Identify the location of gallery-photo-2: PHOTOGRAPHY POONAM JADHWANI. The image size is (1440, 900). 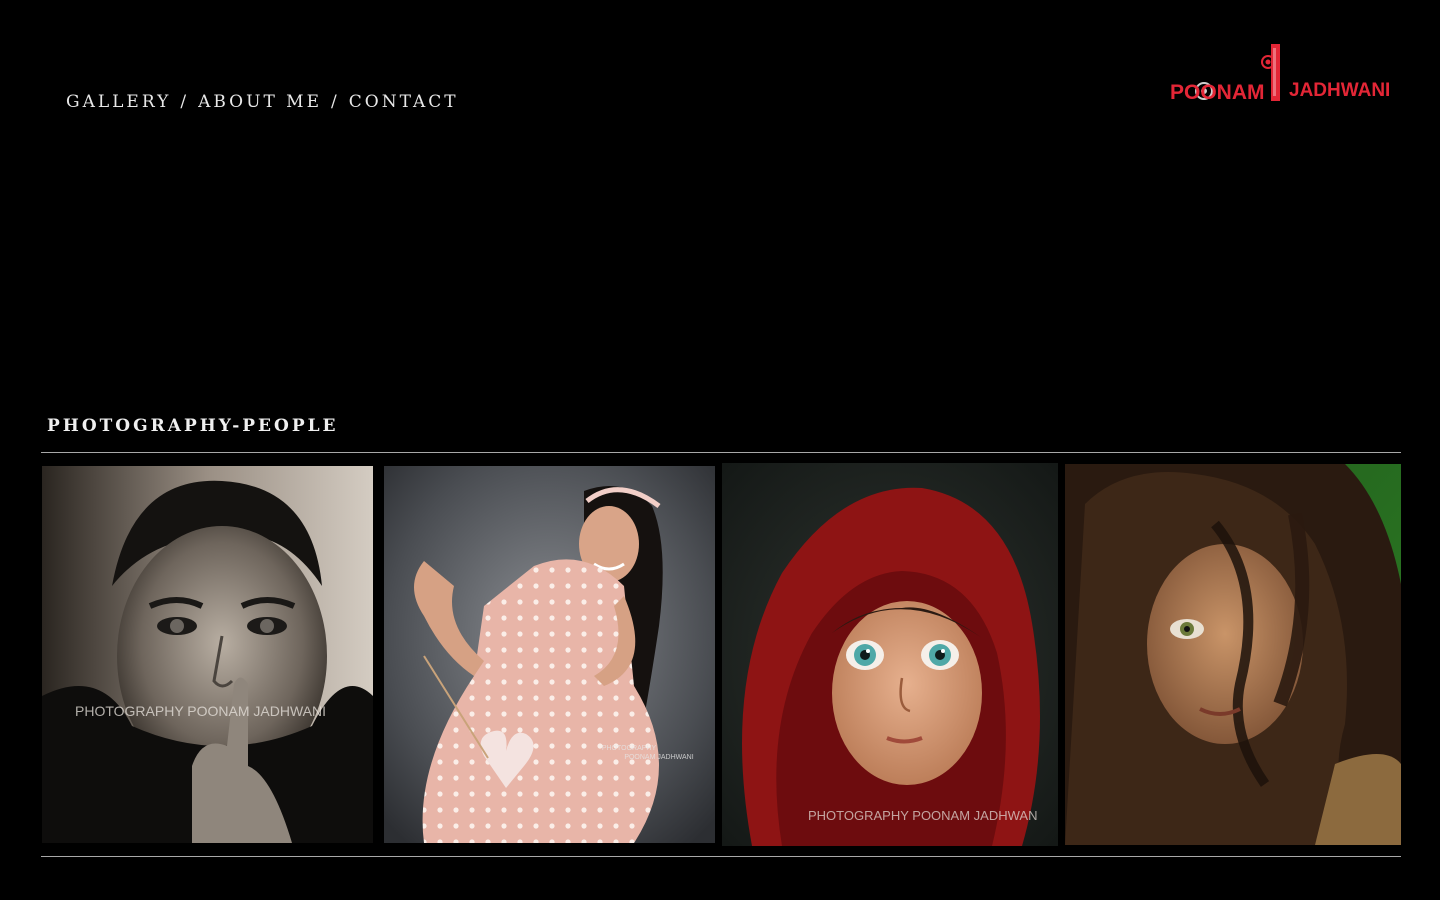
(549, 654).